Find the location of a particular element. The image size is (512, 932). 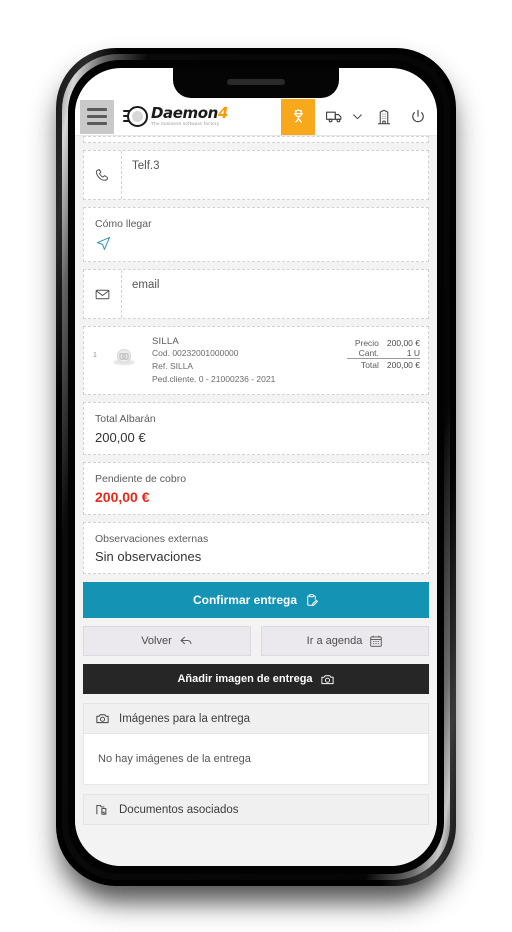

product-code: Cod. 00232001000000 is located at coordinates (195, 353).